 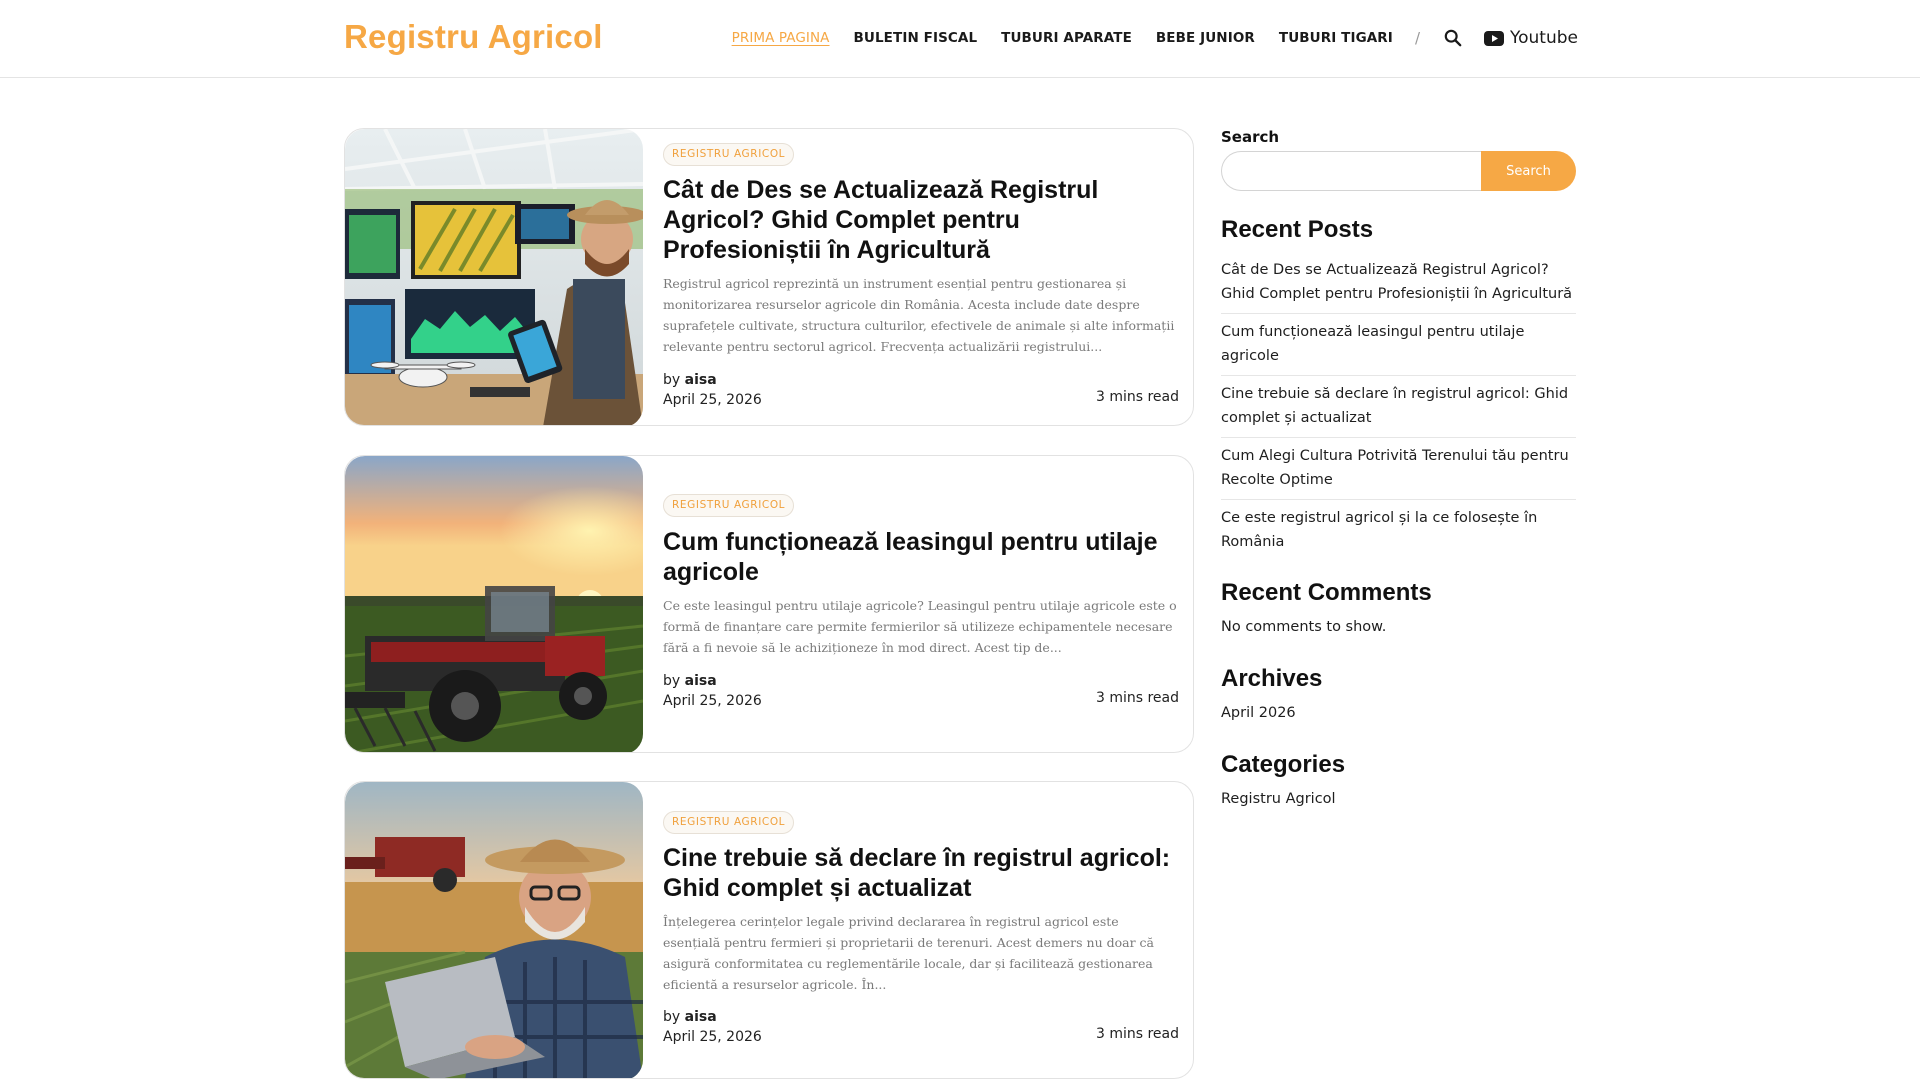 I want to click on youtube-link: Youtube, so click(x=1531, y=38).